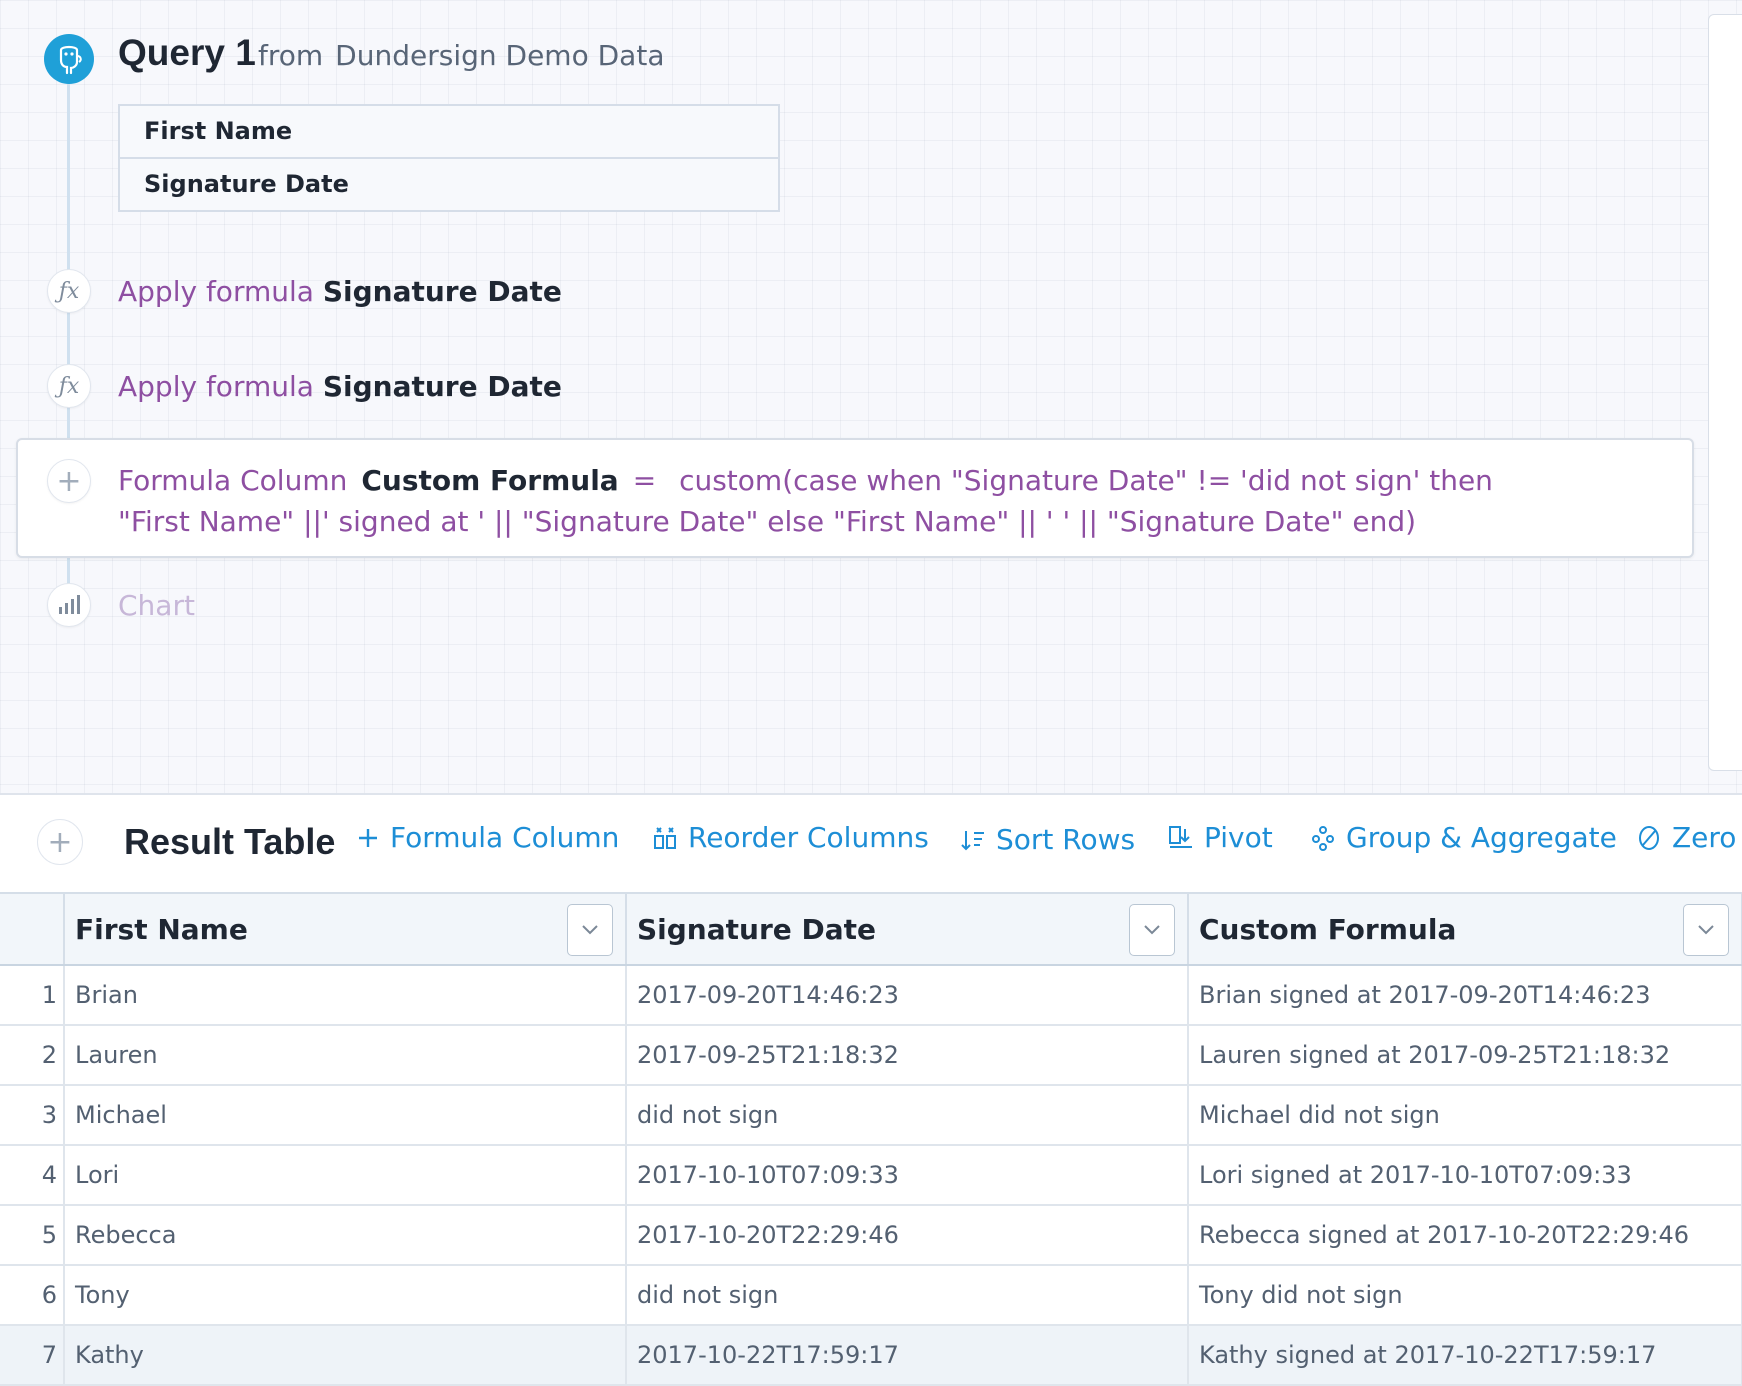 The image size is (1742, 1386). I want to click on query-title: Query 1, so click(187, 53).